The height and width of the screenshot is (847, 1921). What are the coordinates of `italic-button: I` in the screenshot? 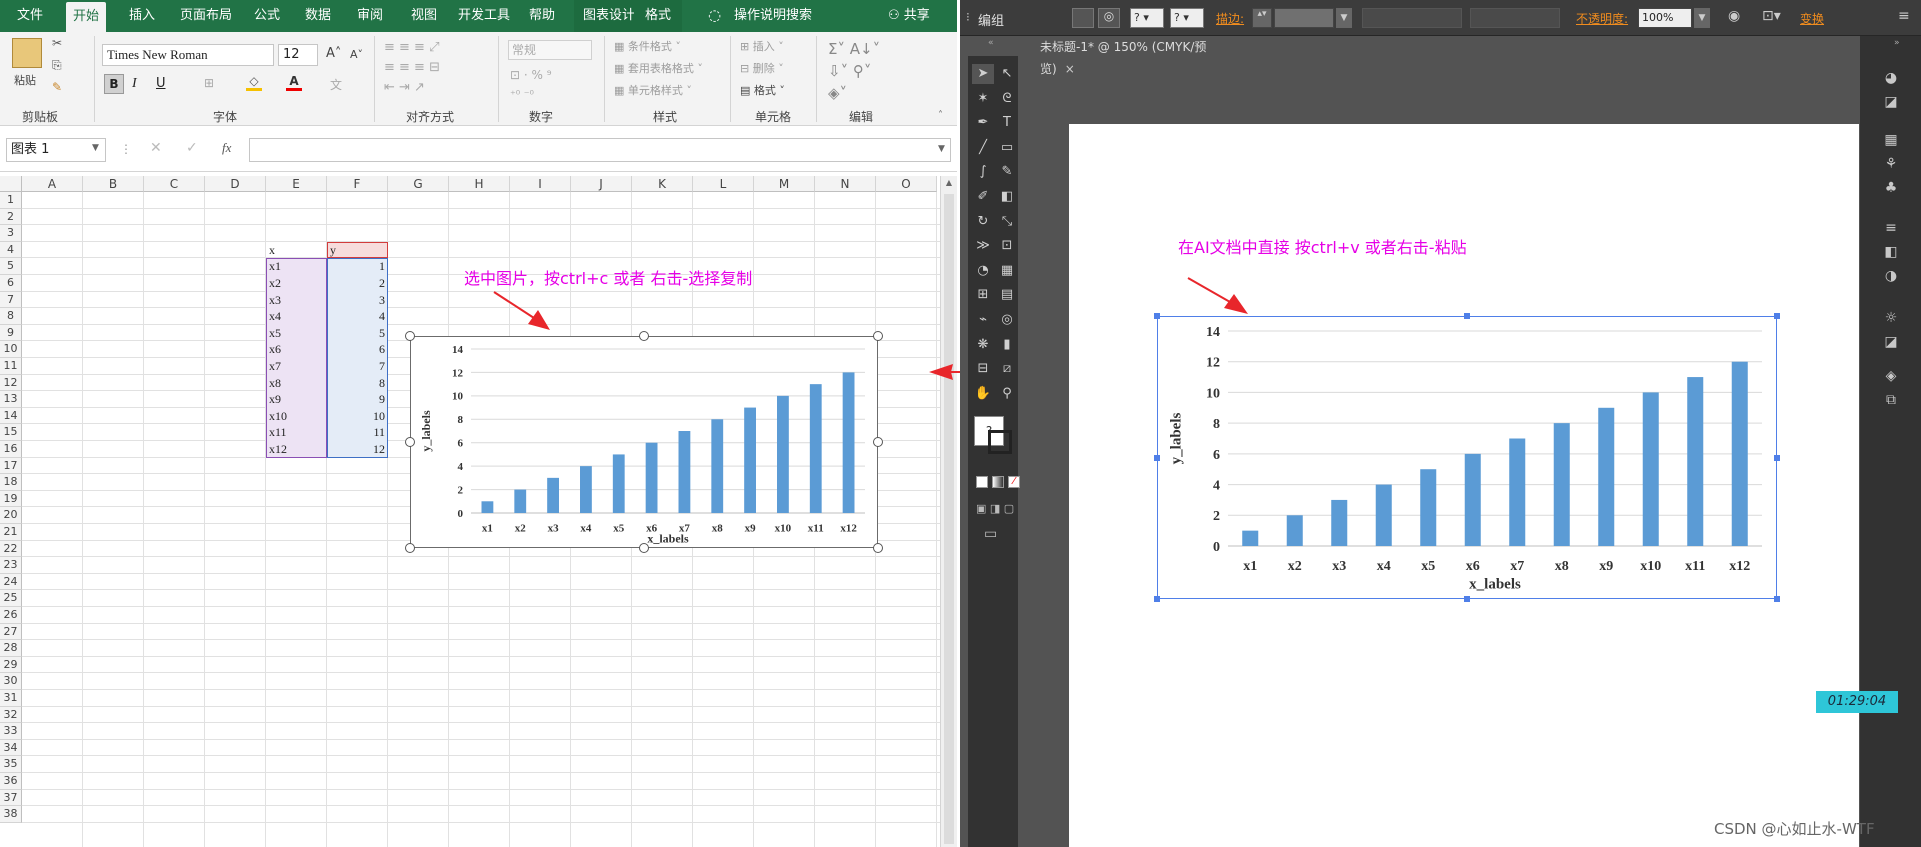 It's located at (134, 84).